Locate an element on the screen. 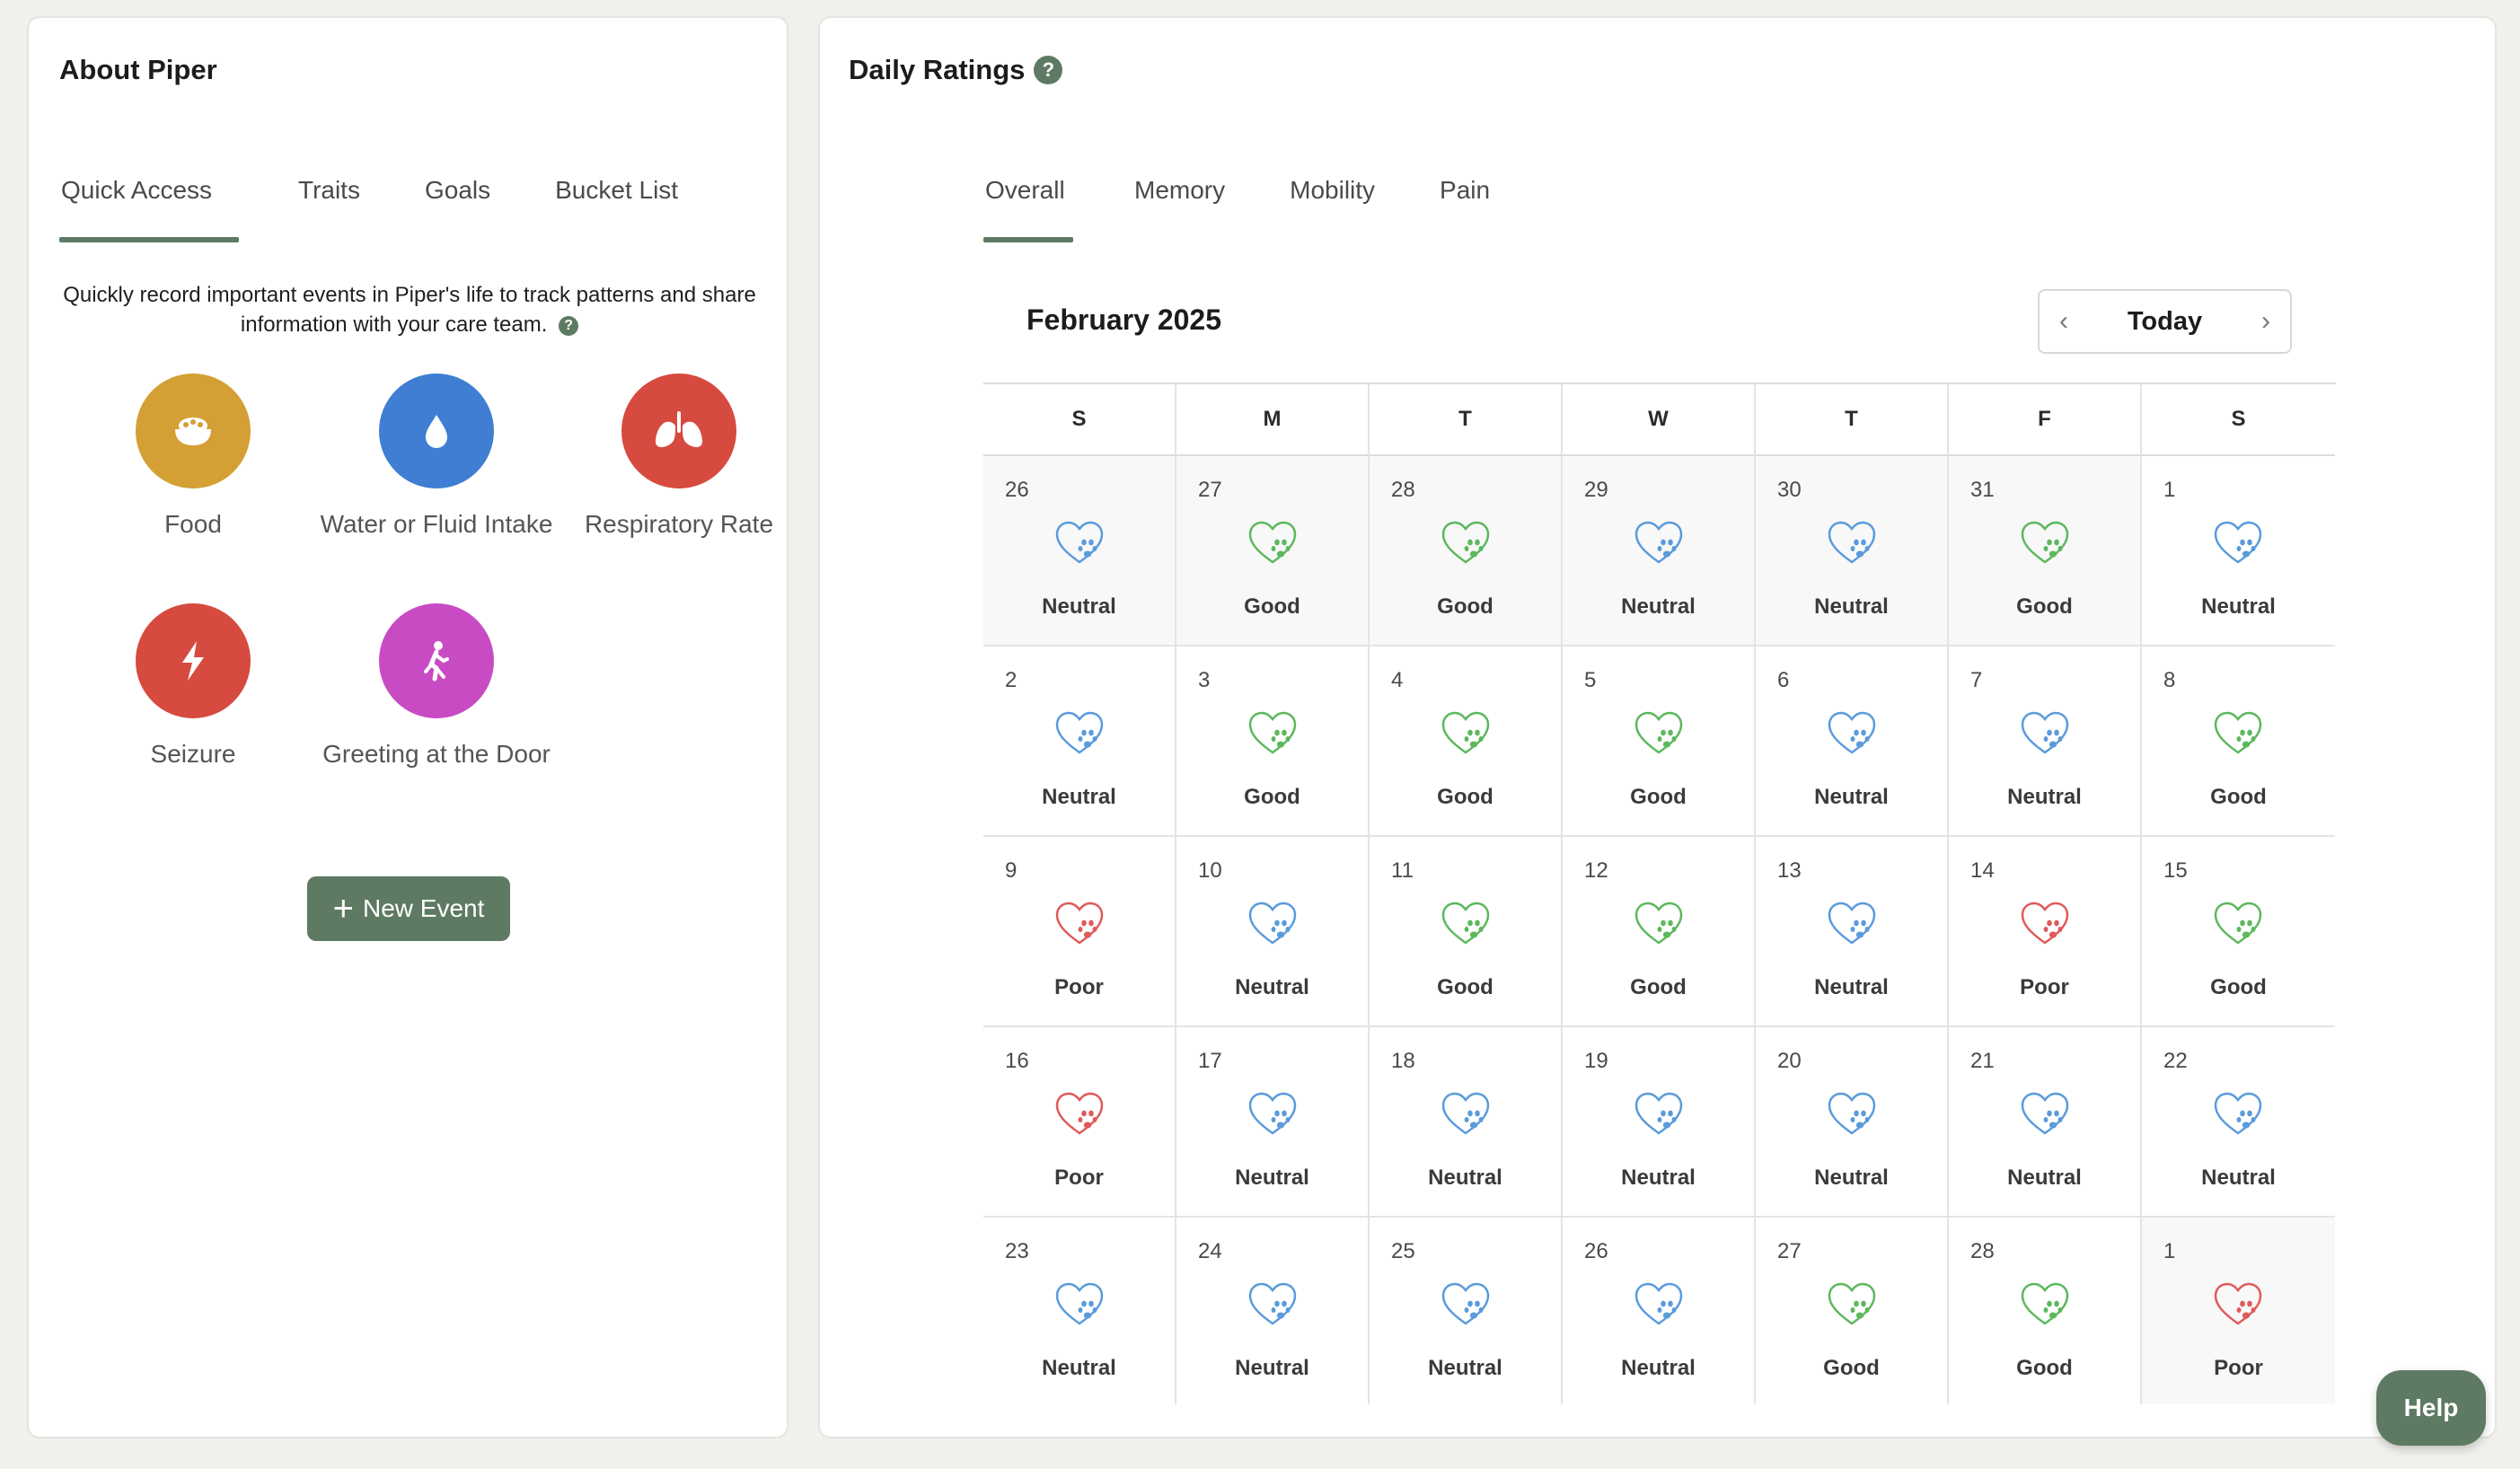  day-number: 8 is located at coordinates (2169, 680).